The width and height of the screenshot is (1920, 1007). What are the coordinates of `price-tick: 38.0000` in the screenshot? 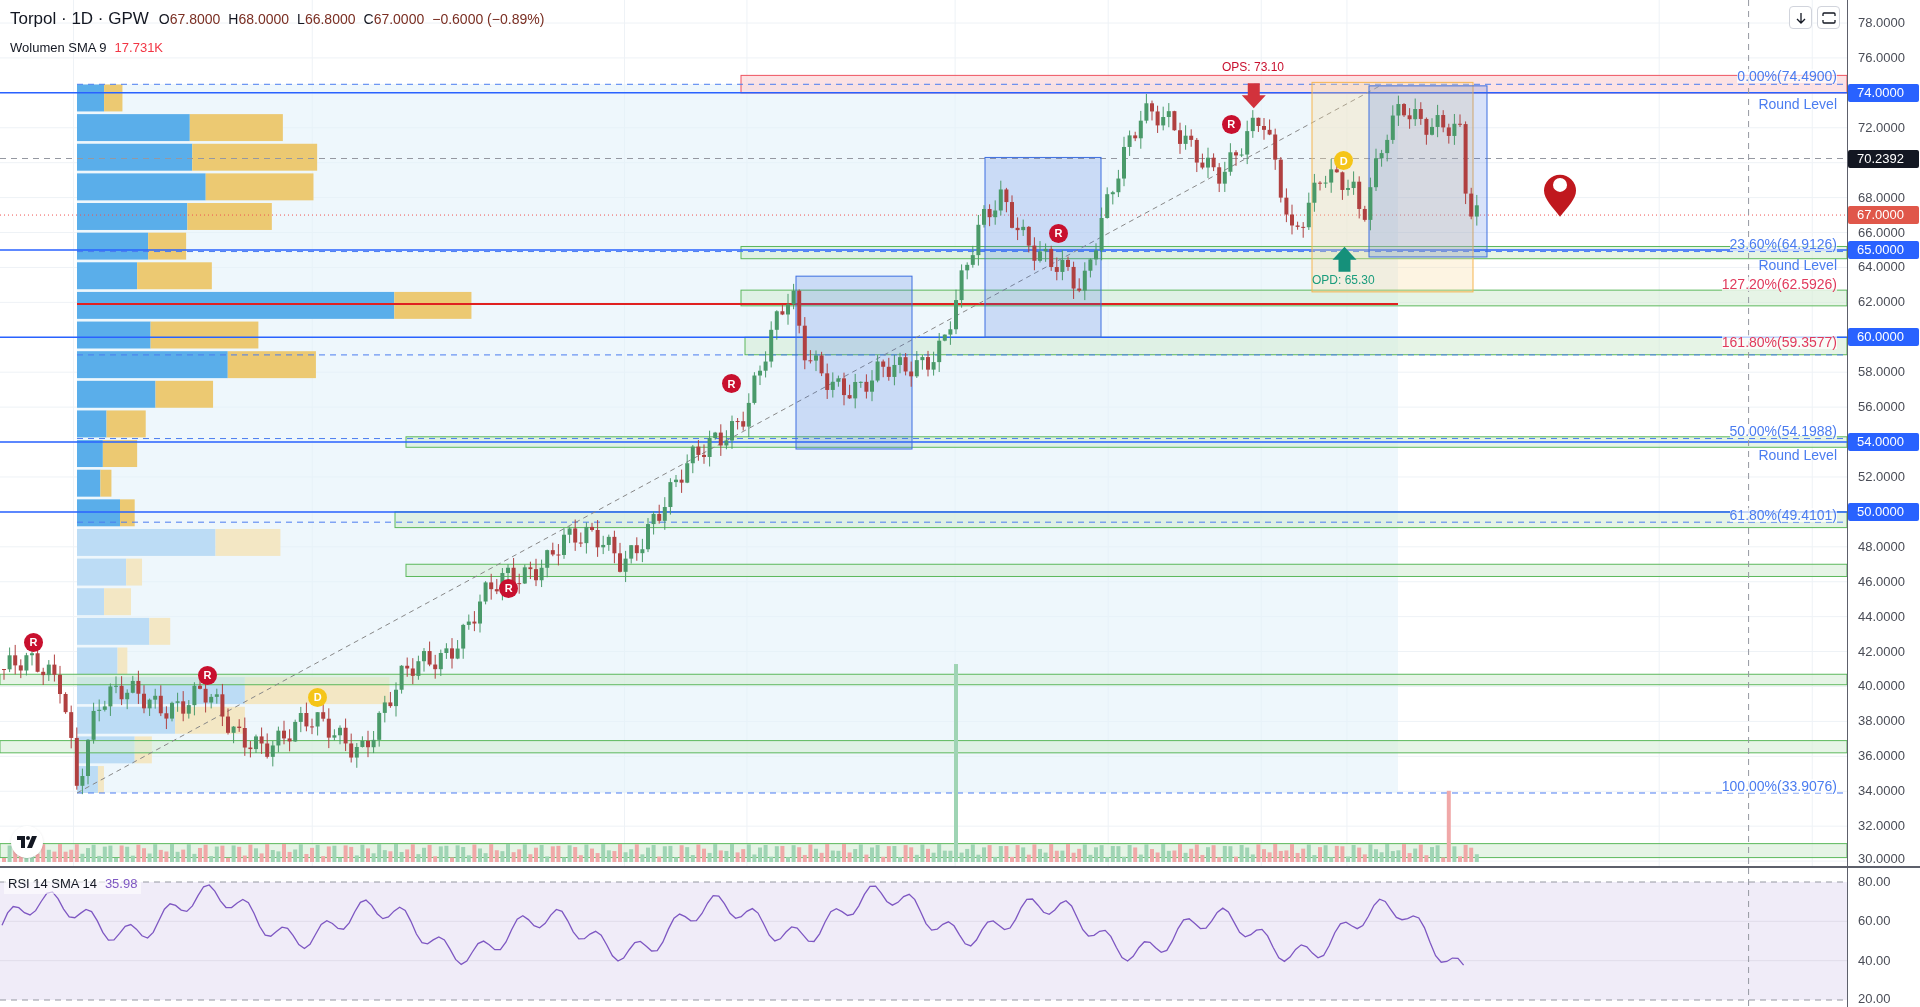 It's located at (1881, 721).